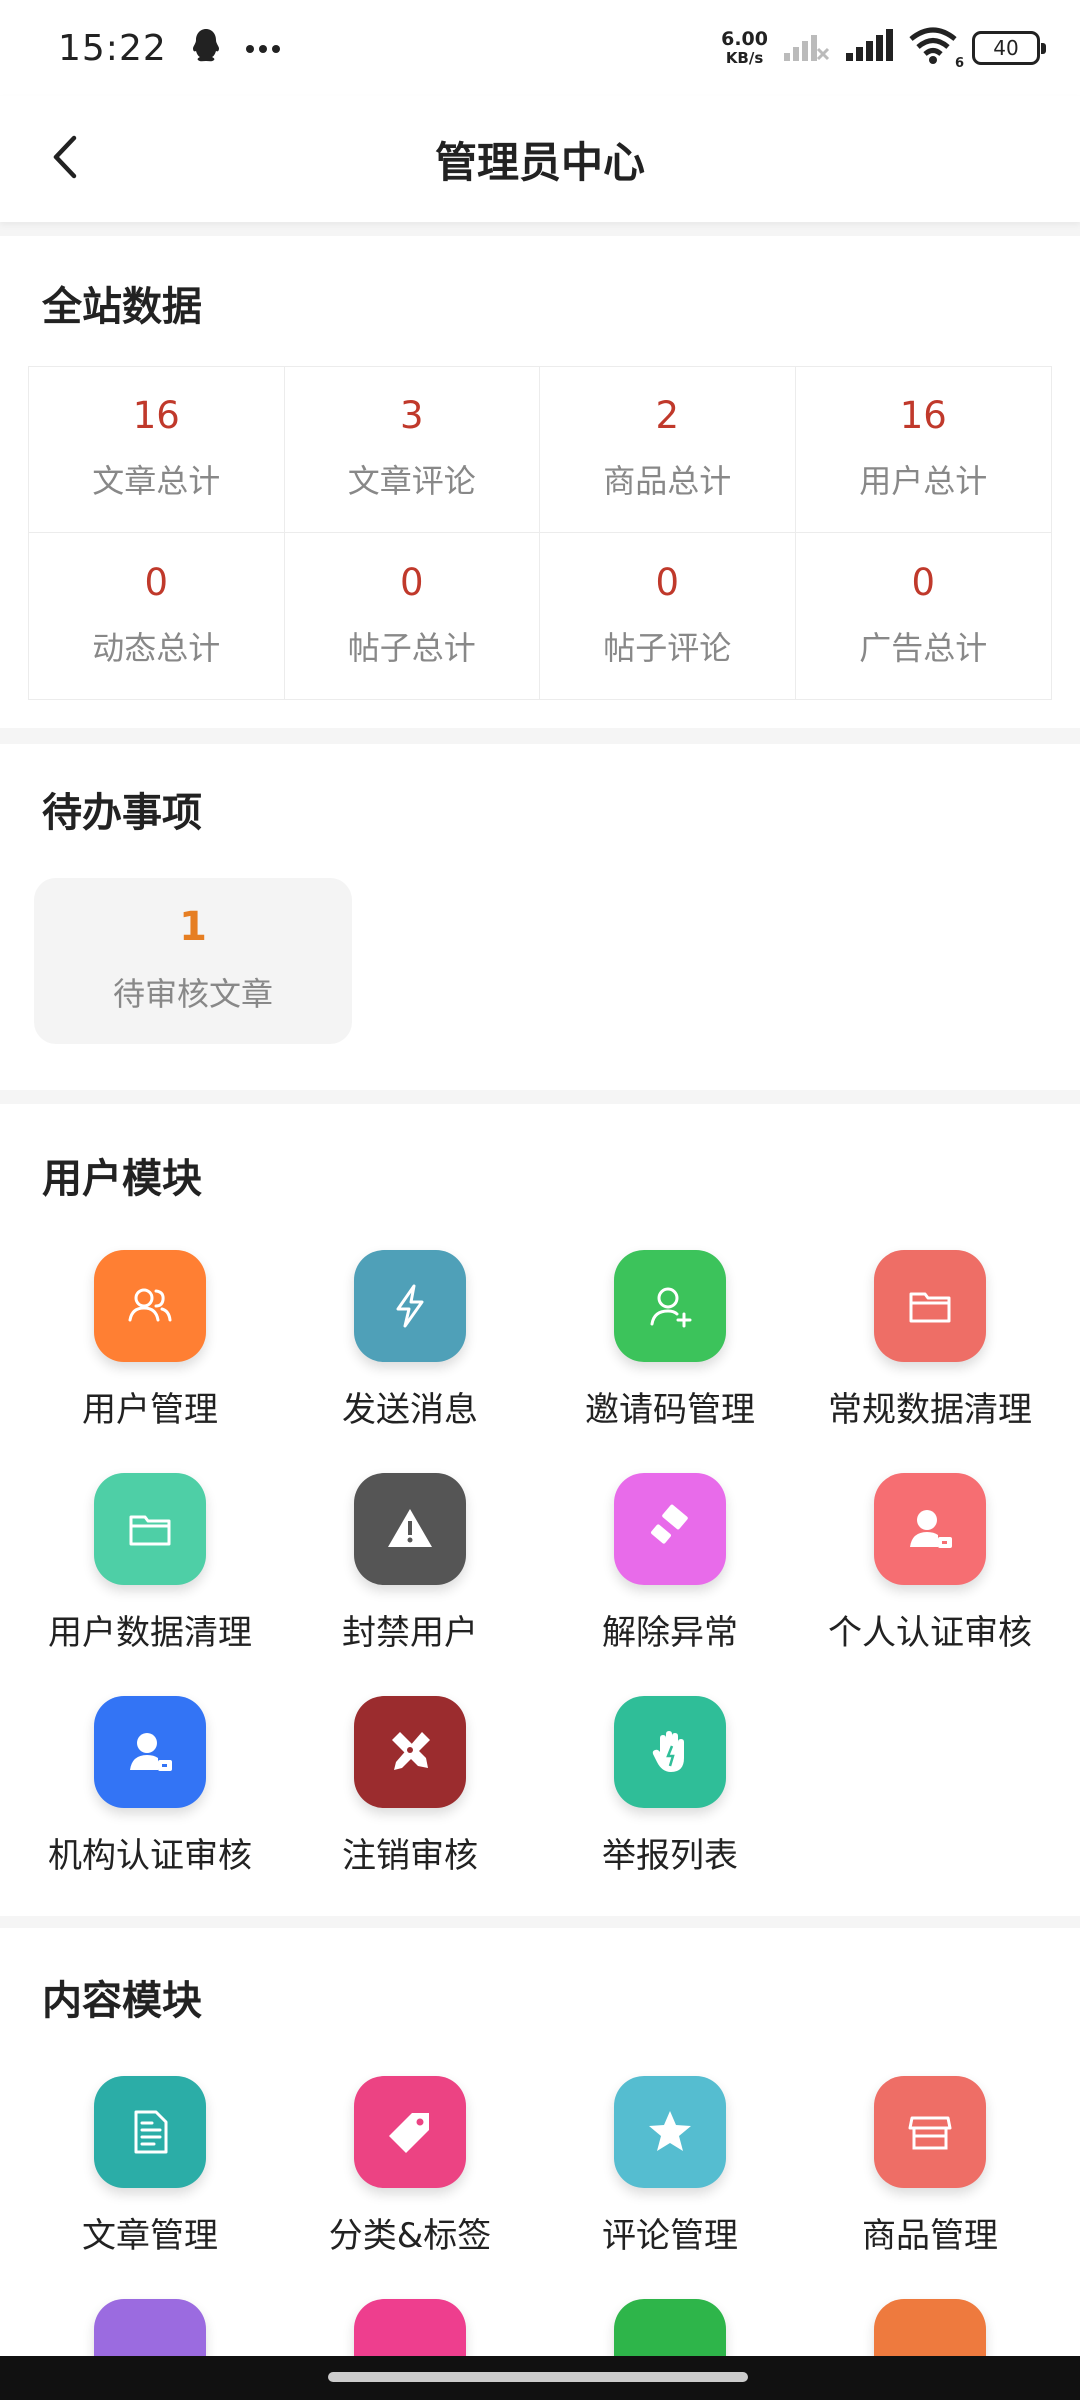  What do you see at coordinates (869, 48) in the screenshot?
I see `signal-icon` at bounding box center [869, 48].